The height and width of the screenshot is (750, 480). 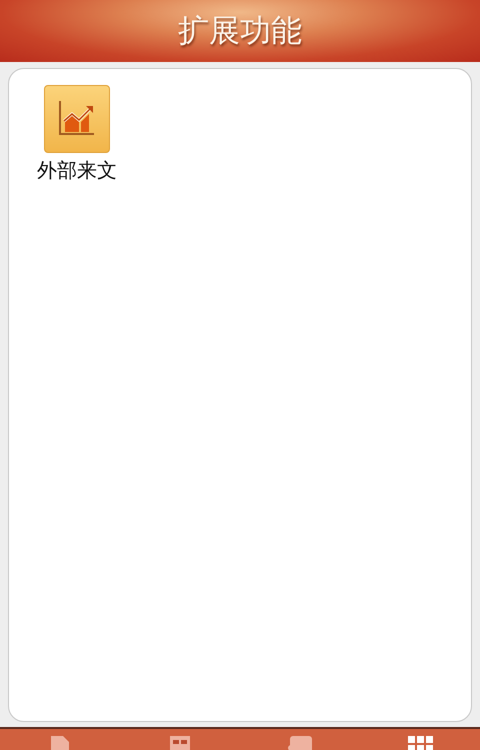 I want to click on page-title: 扩展功能, so click(x=240, y=31).